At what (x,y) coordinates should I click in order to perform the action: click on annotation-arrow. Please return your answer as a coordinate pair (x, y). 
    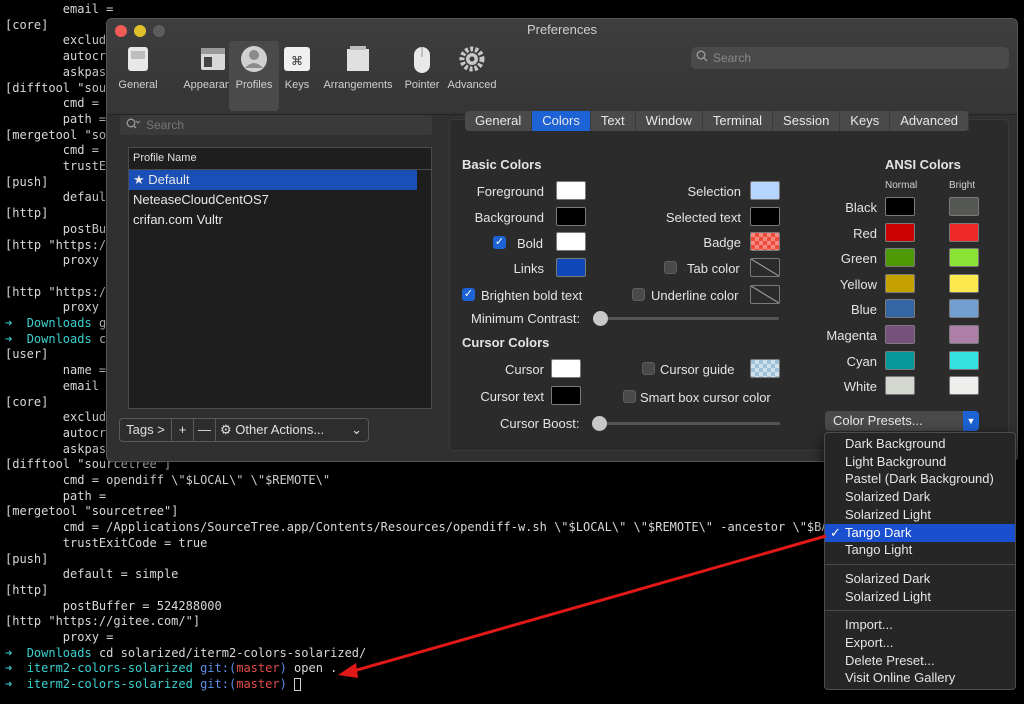
    Looking at the image, I should click on (582, 606).